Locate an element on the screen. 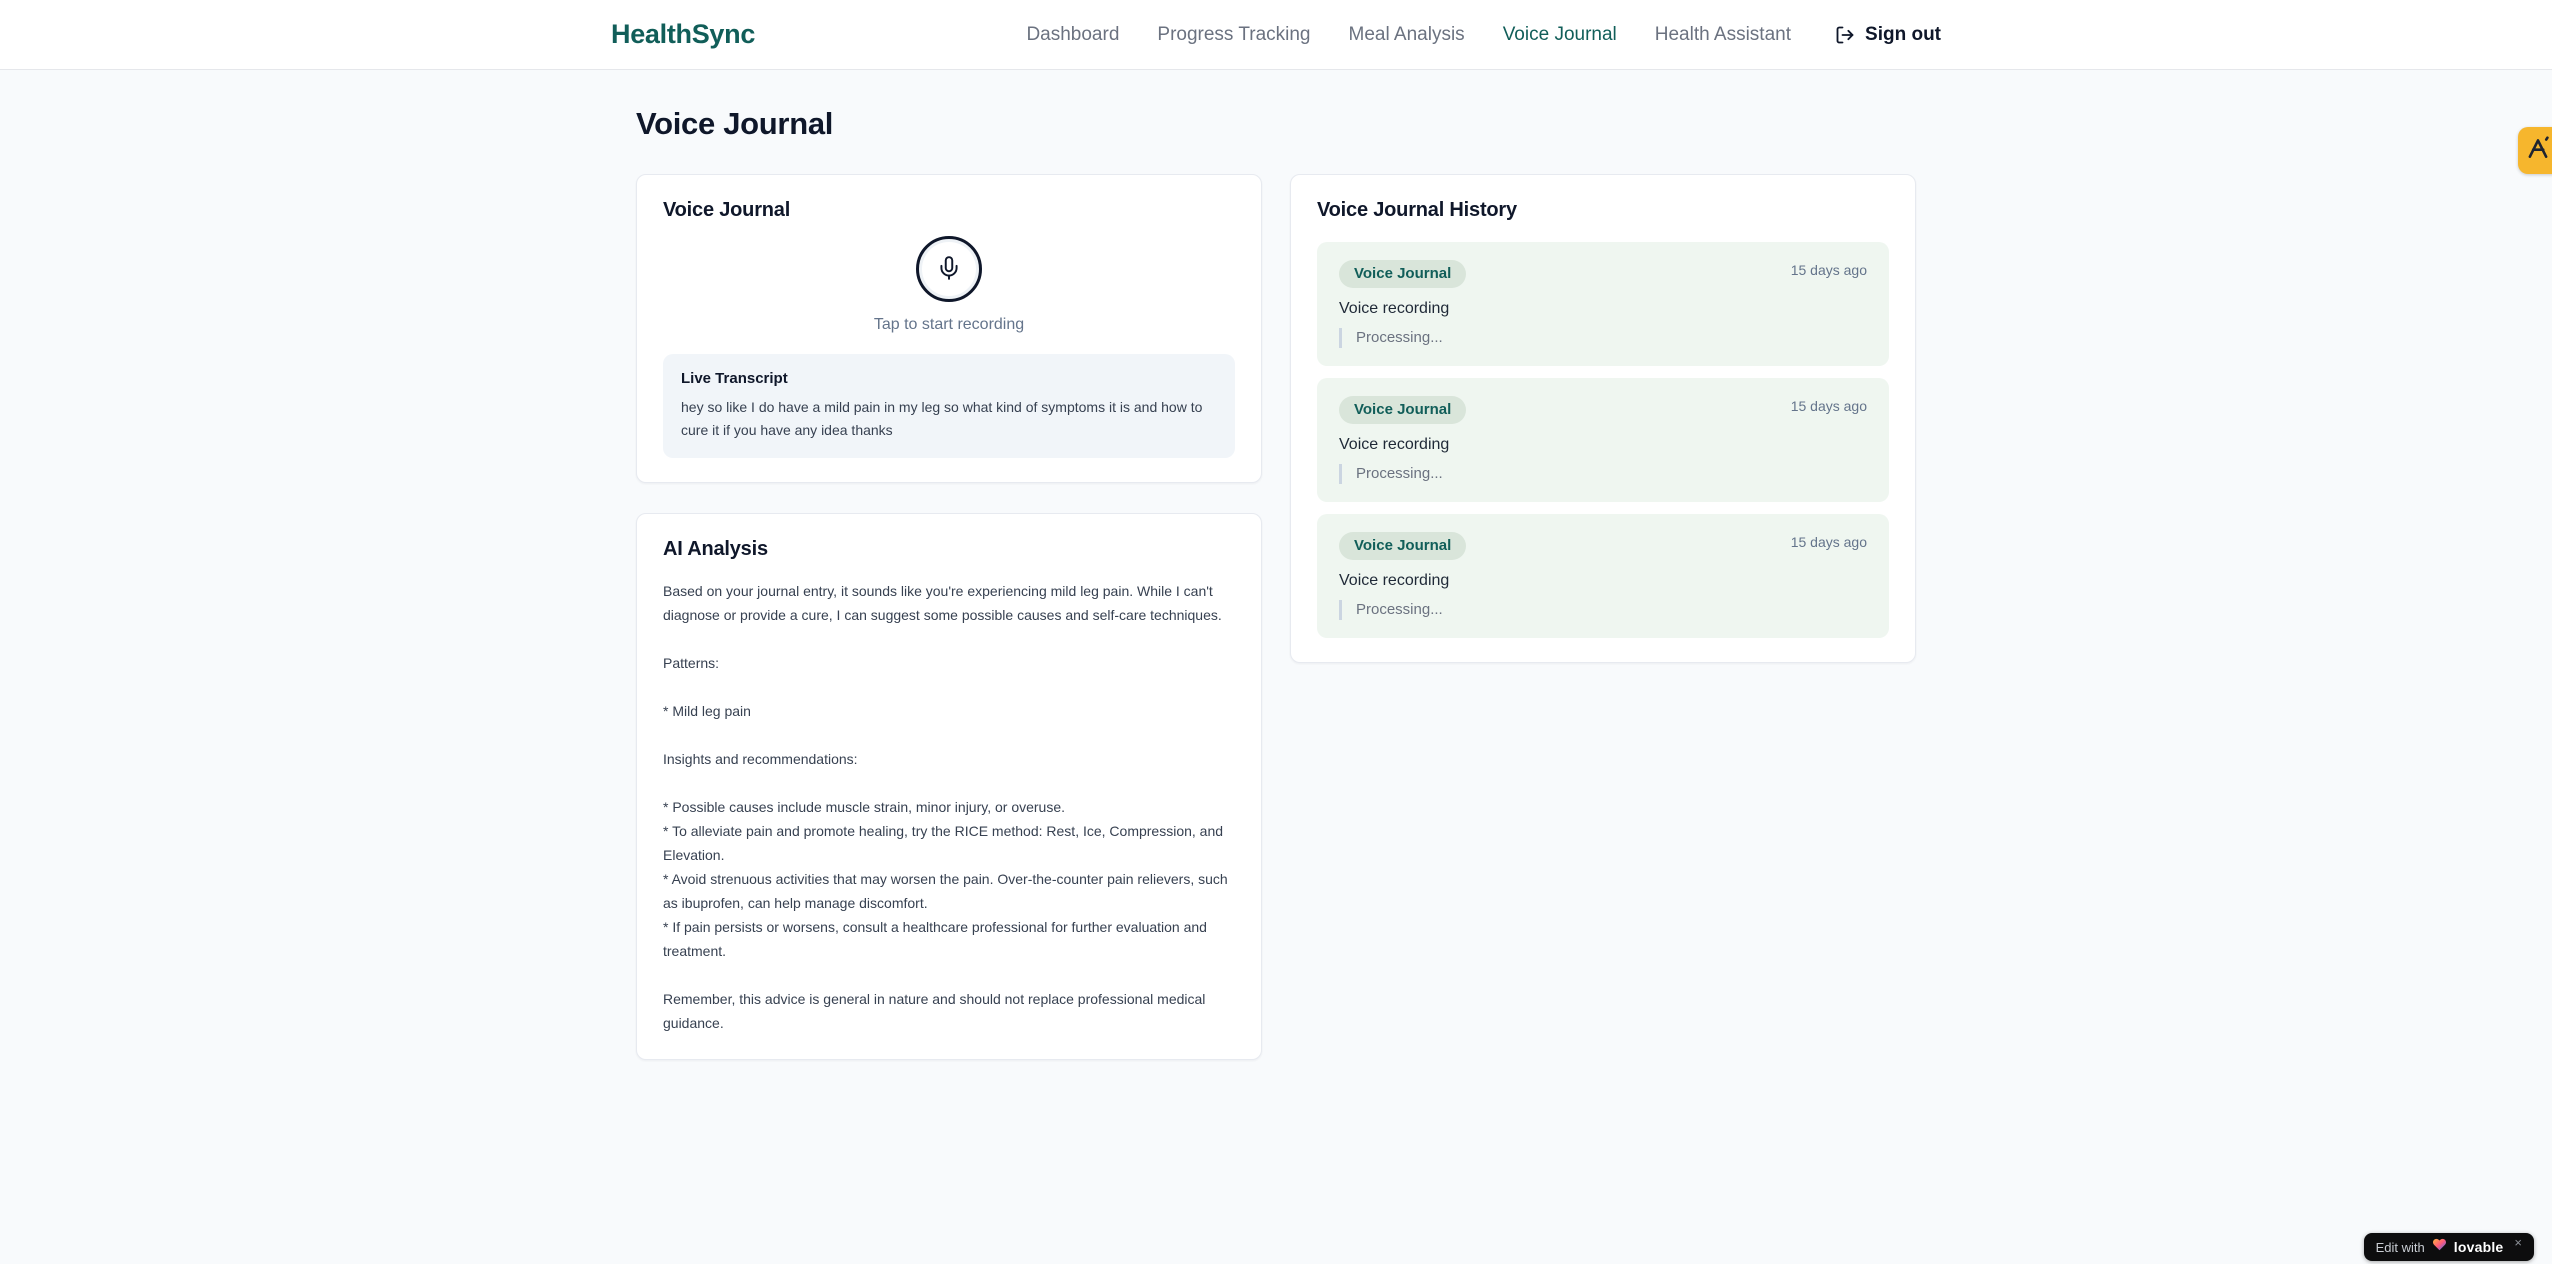 This screenshot has width=2552, height=1264. lovable-brand-label: lovable is located at coordinates (2478, 1247).